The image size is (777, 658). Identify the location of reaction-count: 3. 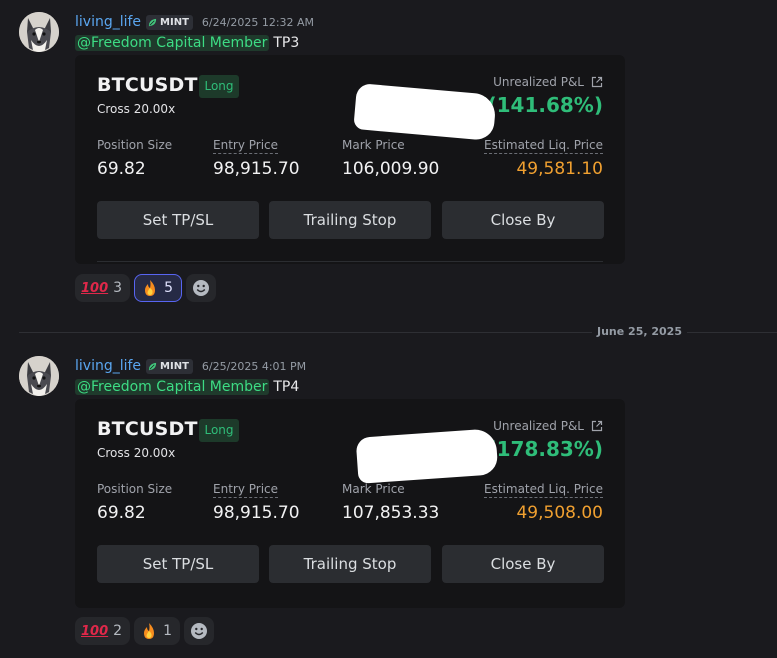
(118, 288).